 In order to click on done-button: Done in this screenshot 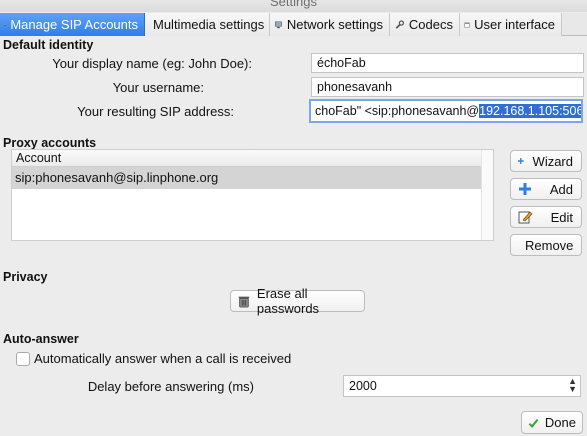, I will do `click(552, 422)`.